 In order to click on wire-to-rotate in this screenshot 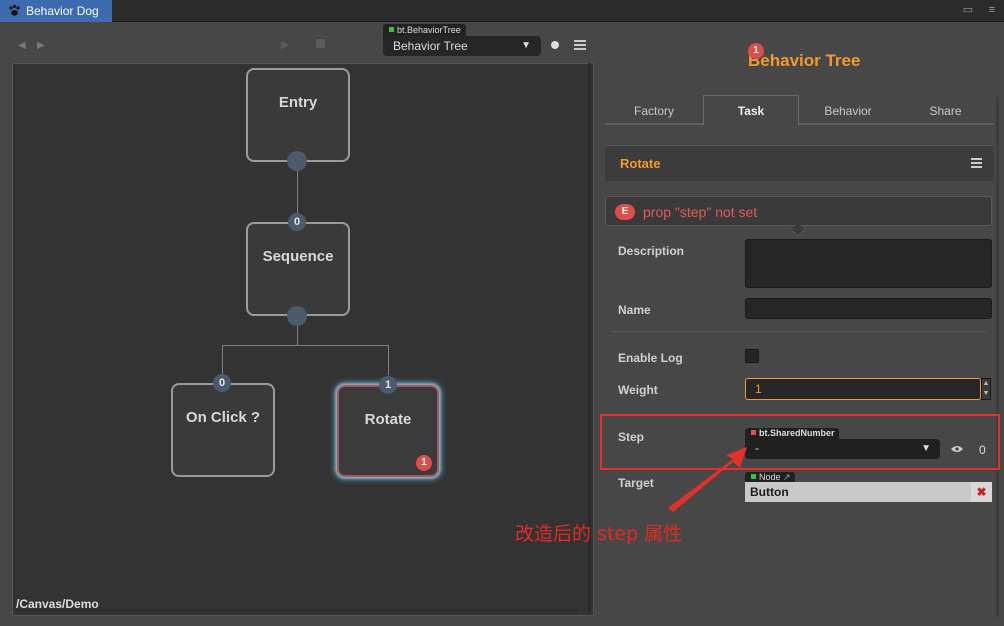, I will do `click(388, 360)`.